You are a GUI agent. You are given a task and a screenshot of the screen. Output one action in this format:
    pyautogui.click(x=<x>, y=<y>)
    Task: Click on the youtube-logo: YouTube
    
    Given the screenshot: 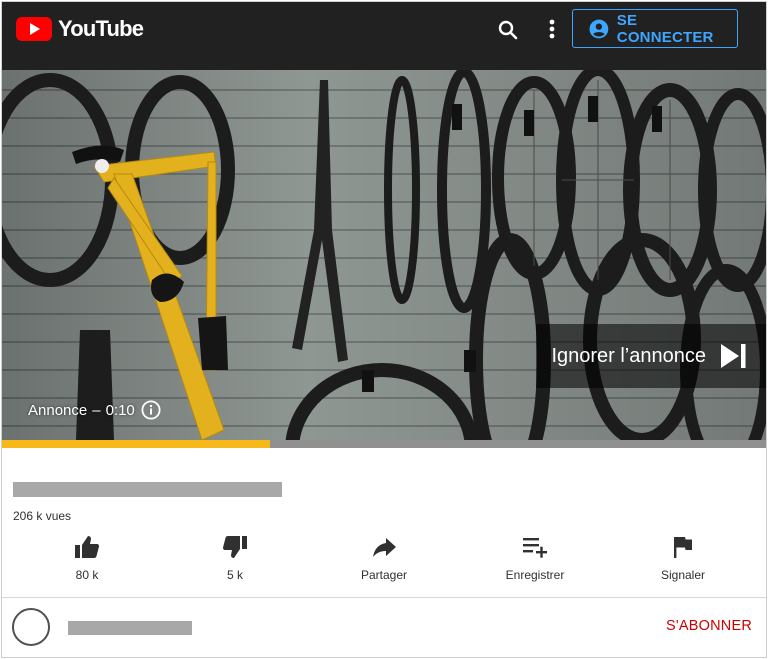 What is the action you would take?
    pyautogui.click(x=80, y=29)
    